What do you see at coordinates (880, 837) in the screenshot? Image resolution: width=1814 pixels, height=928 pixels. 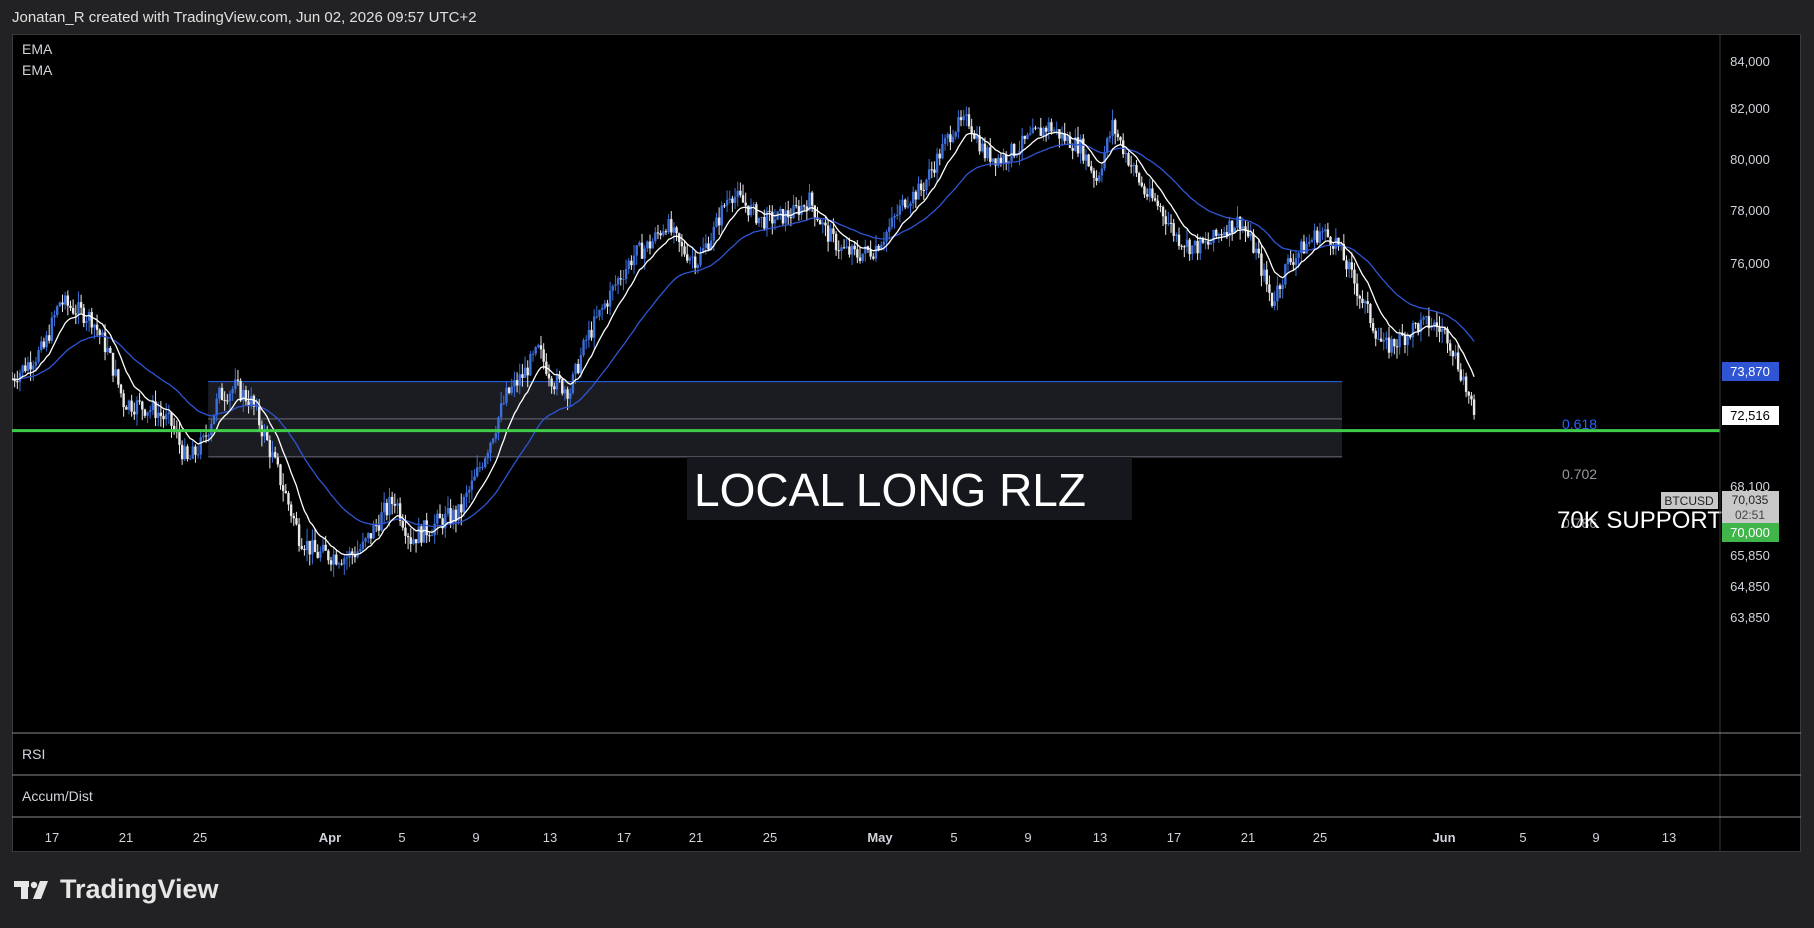 I see `time-tick-label: May` at bounding box center [880, 837].